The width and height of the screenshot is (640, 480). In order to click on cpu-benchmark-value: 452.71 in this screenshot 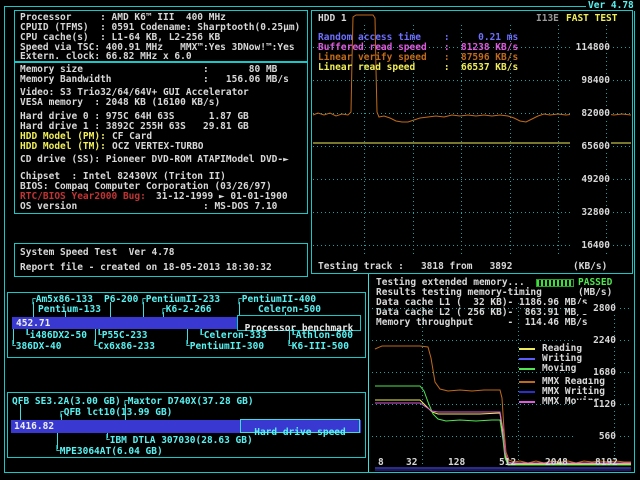, I will do `click(33, 323)`.